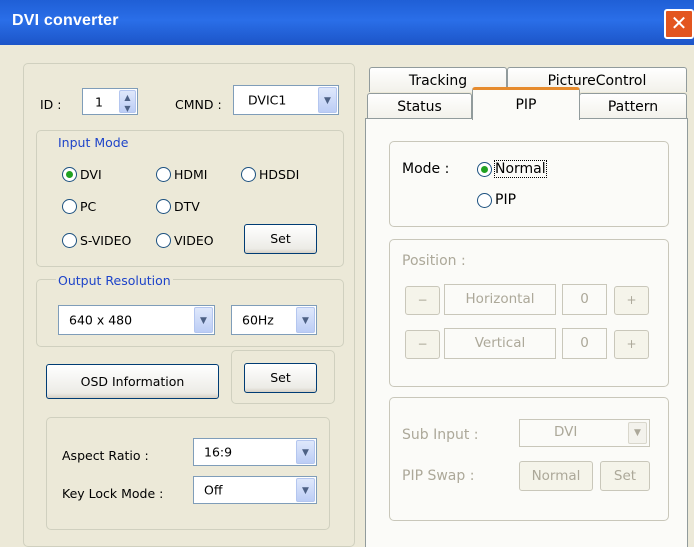 This screenshot has height=547, width=694. Describe the element at coordinates (65, 20) in the screenshot. I see `window-title: DVI converter` at that location.